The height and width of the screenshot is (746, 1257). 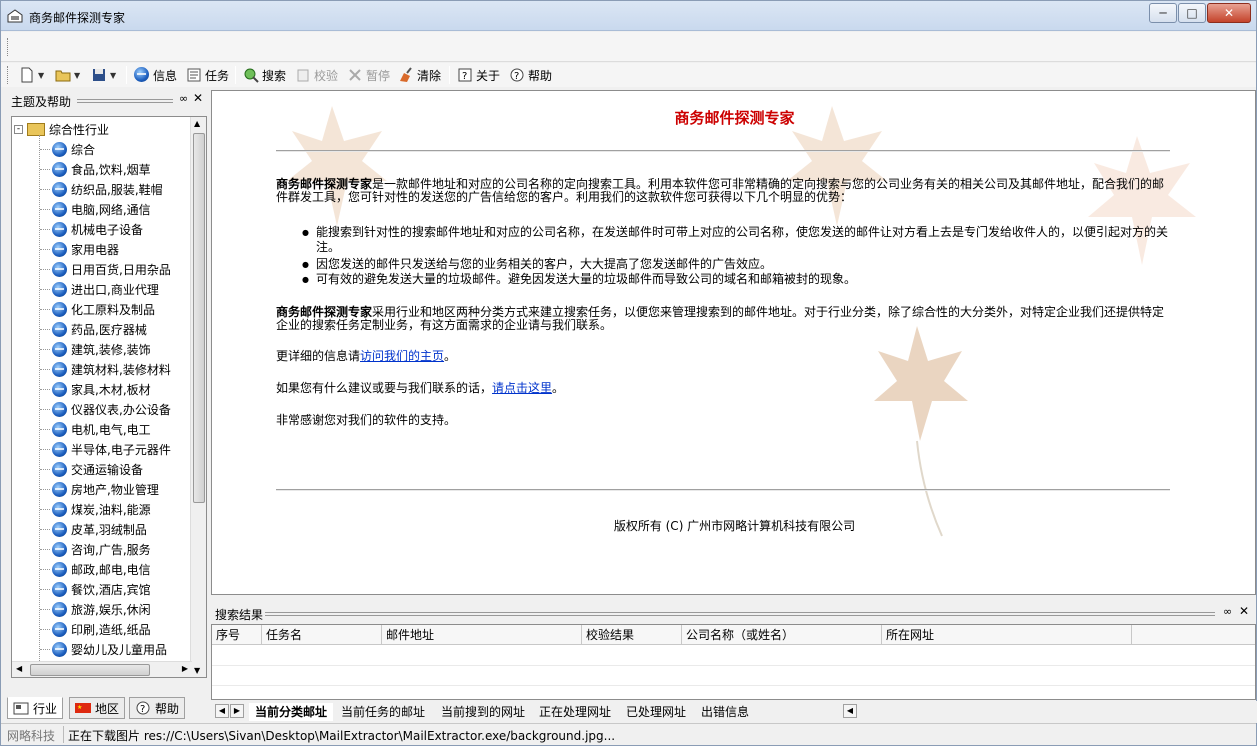 I want to click on tree-item: 房地产,物业管理, so click(x=105, y=489).